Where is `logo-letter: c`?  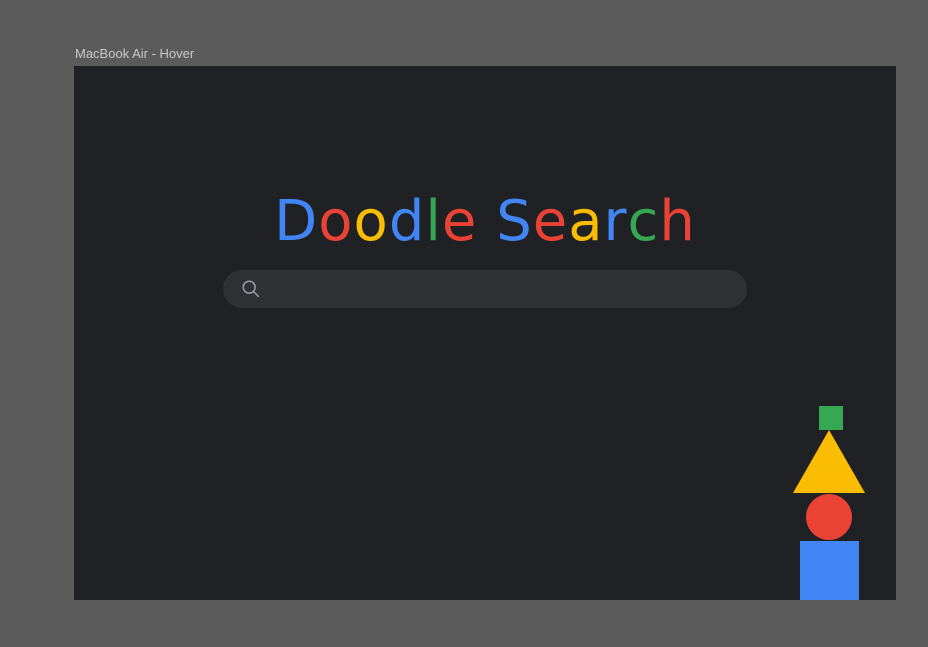
logo-letter: c is located at coordinates (643, 221).